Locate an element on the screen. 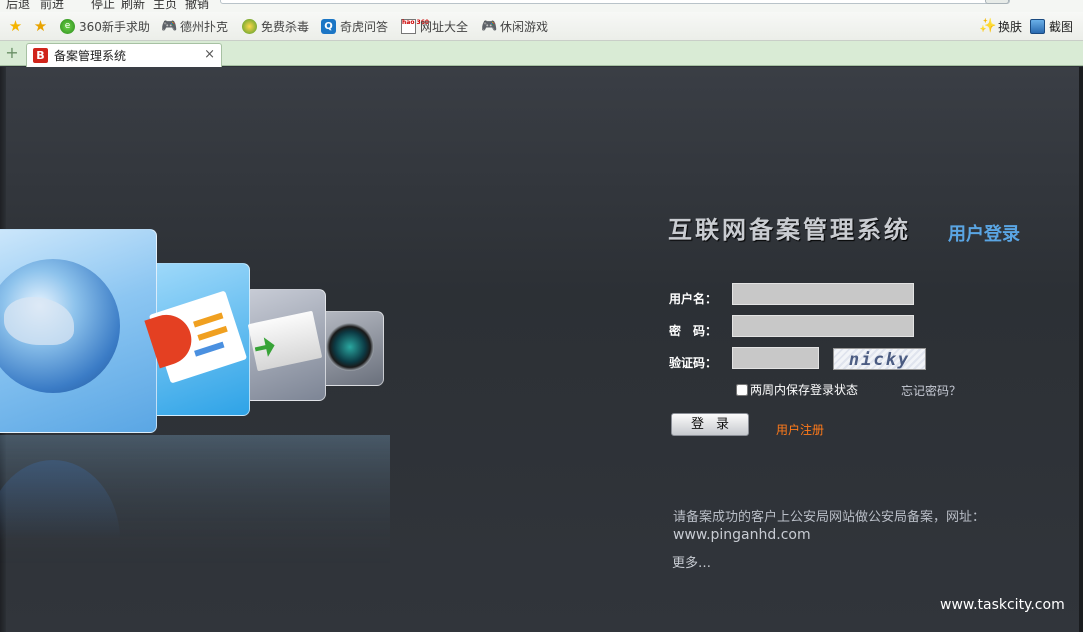 Image resolution: width=1083 pixels, height=632 pixels. undo-button: 撤销 is located at coordinates (197, 6).